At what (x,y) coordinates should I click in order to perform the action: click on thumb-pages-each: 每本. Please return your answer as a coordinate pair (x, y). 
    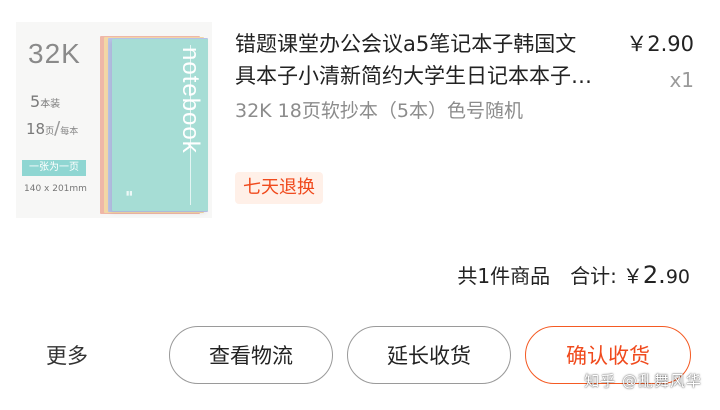
    Looking at the image, I should click on (69, 132).